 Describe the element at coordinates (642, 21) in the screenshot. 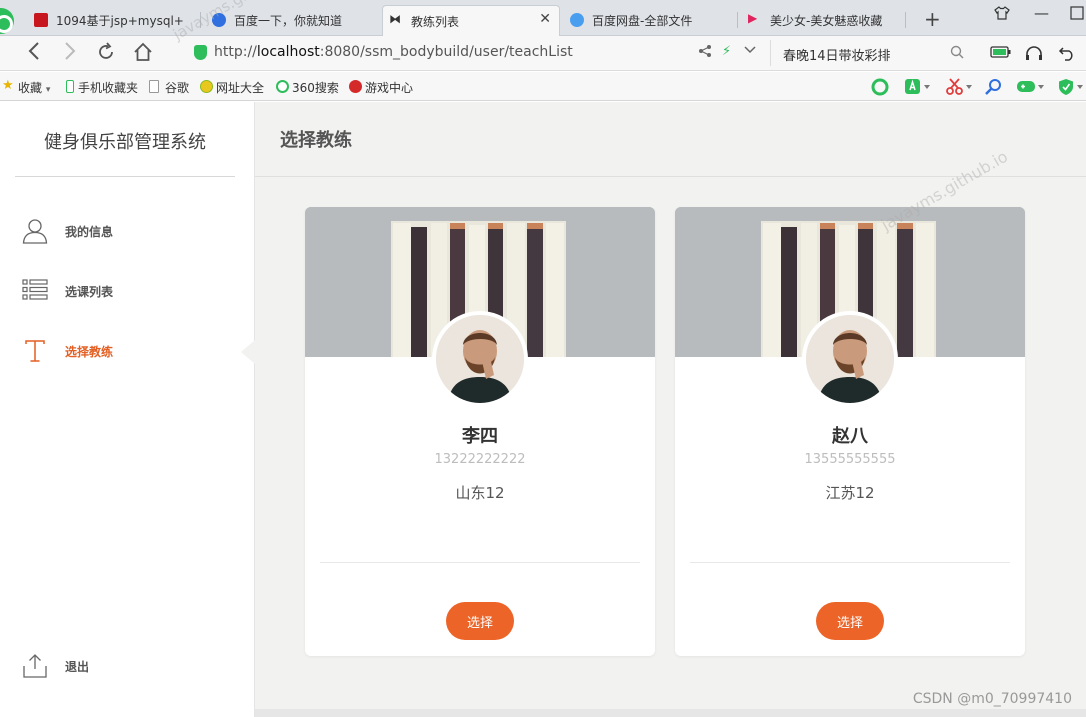

I see `tab-label: 百度网盘-全部文件` at that location.